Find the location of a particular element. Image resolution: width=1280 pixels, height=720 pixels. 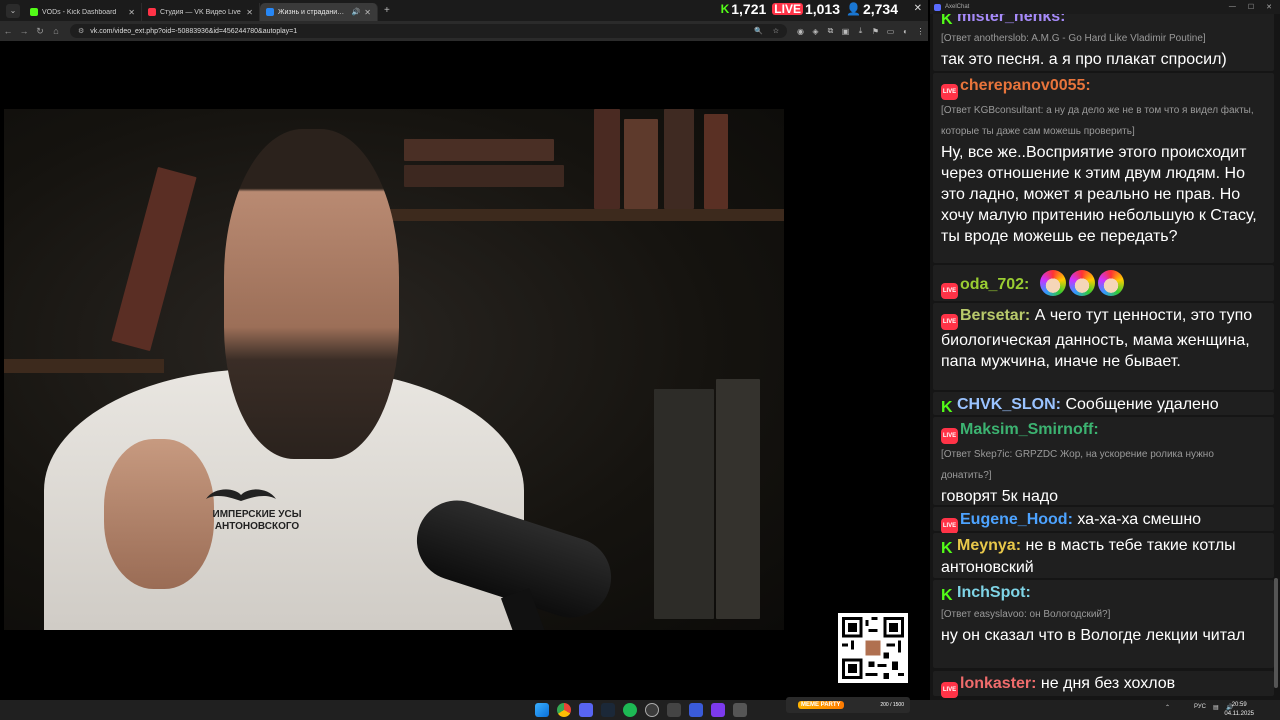

vk-favicon-icon is located at coordinates (270, 12).